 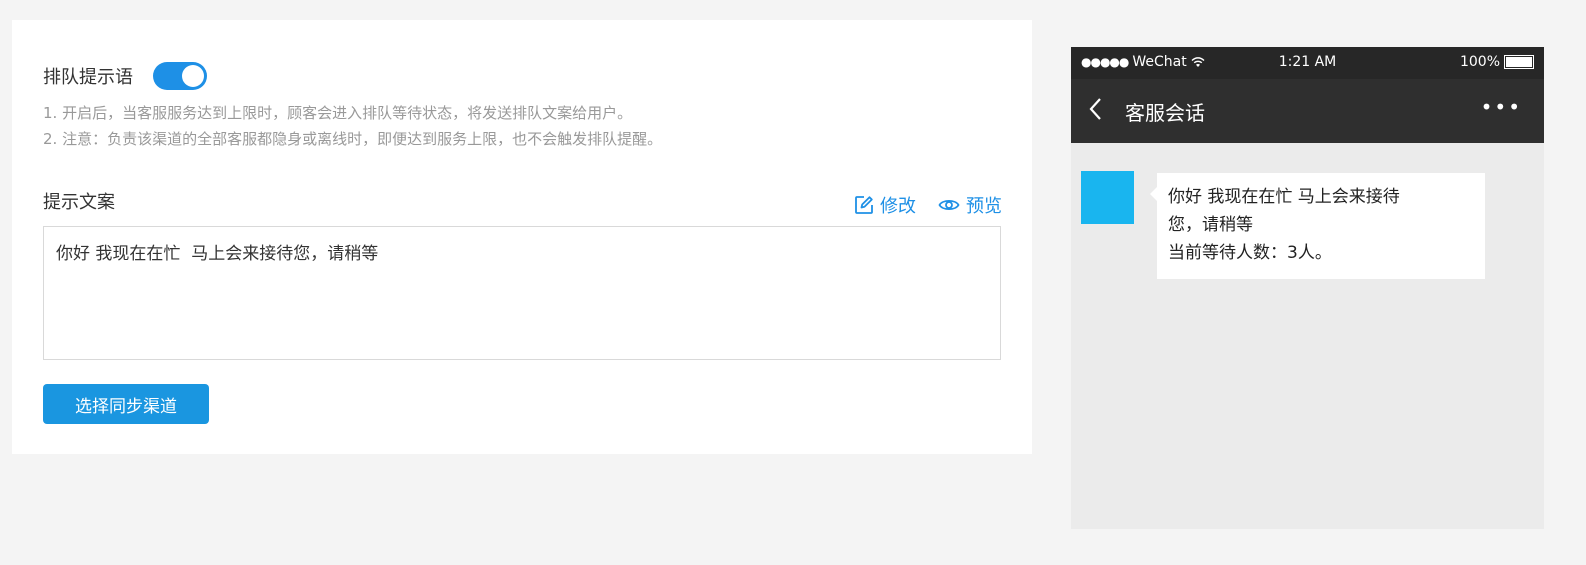 I want to click on preview-label: 预览, so click(x=984, y=206).